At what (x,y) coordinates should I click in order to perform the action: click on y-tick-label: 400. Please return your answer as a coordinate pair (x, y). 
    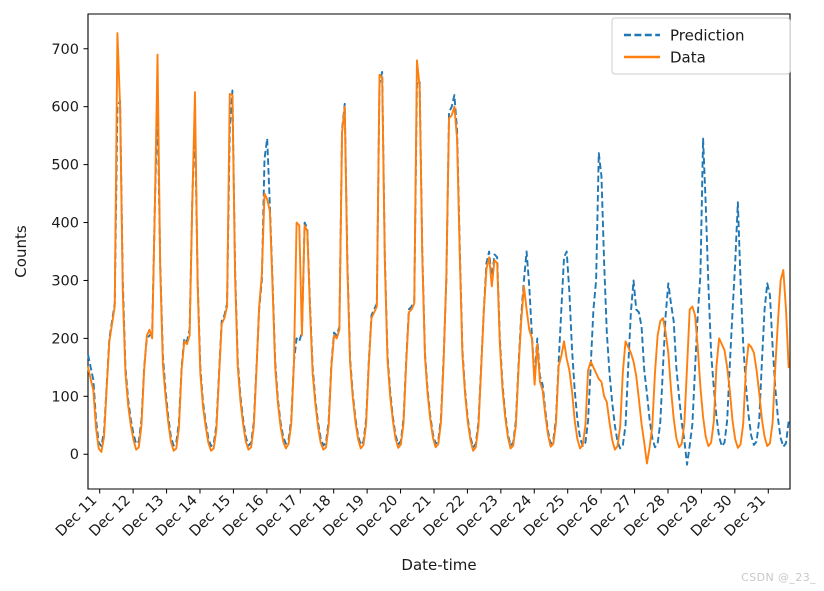
    Looking at the image, I should click on (65, 224).